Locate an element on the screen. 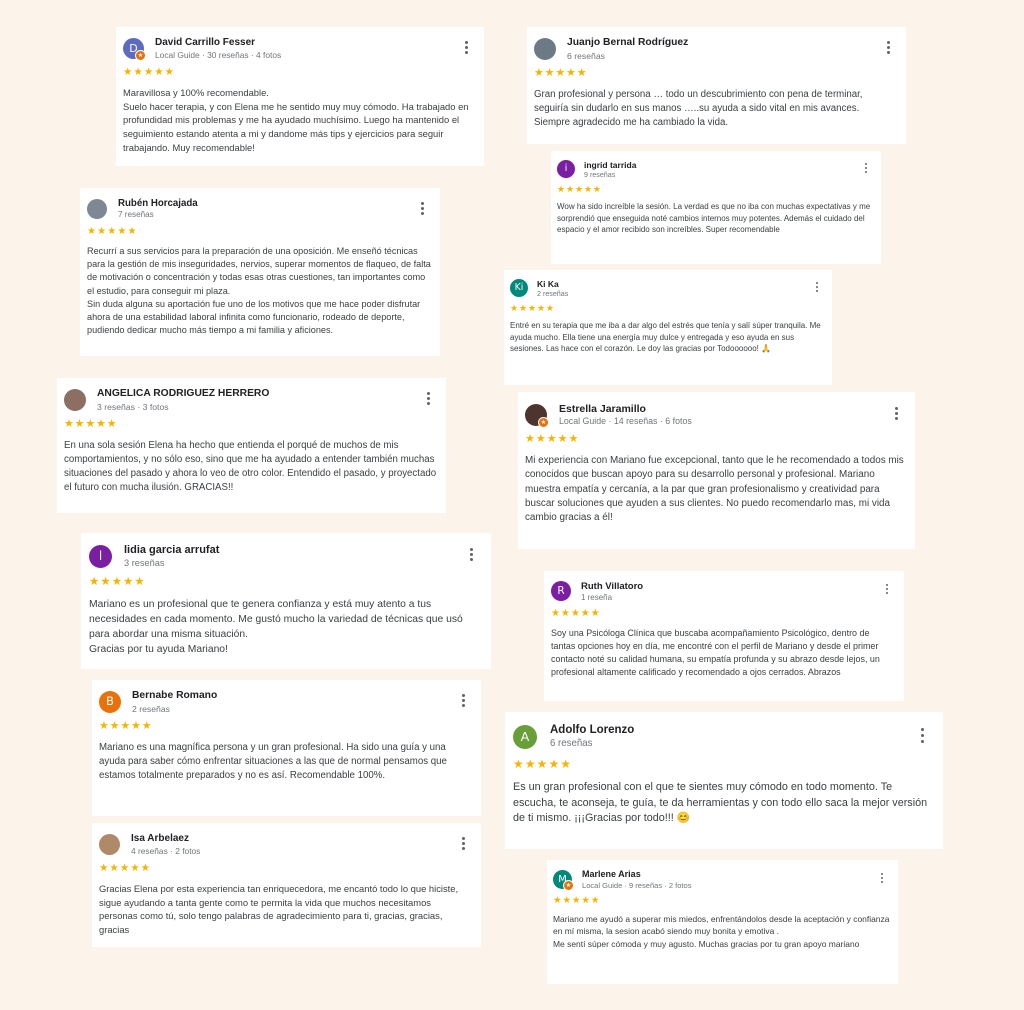 This screenshot has height=1010, width=1024. reviewer-meta: Local Guide · 14 reseñas · 6 fotos is located at coordinates (625, 421).